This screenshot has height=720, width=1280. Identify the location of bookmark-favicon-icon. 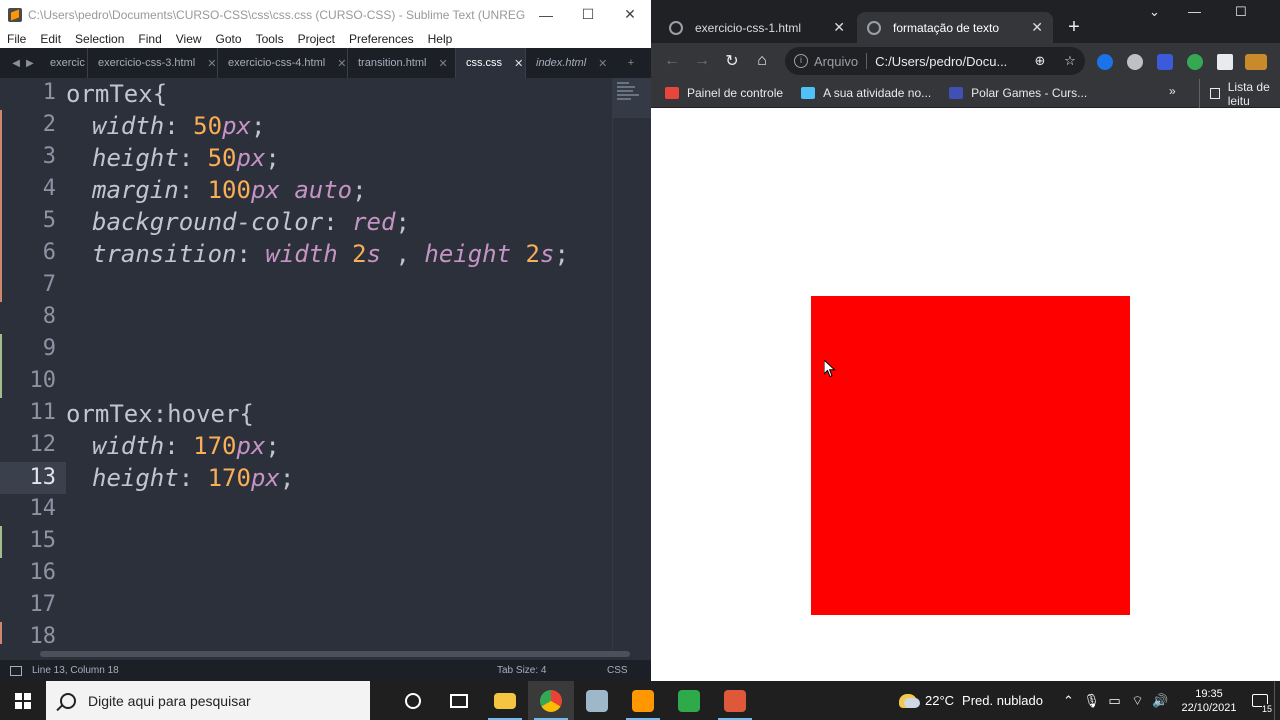
(808, 93).